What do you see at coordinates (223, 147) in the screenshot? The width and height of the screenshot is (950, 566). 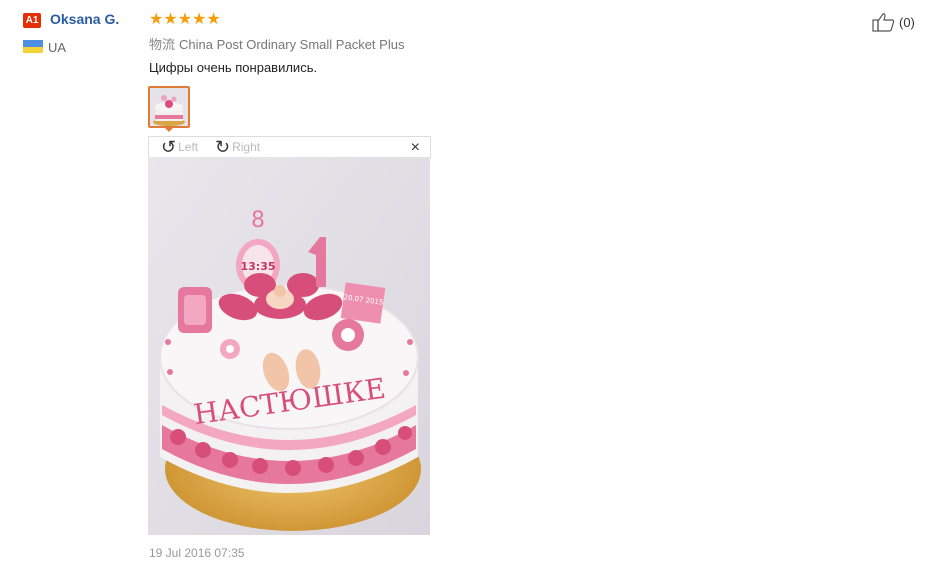 I see `rotate-right-icon: ↻` at bounding box center [223, 147].